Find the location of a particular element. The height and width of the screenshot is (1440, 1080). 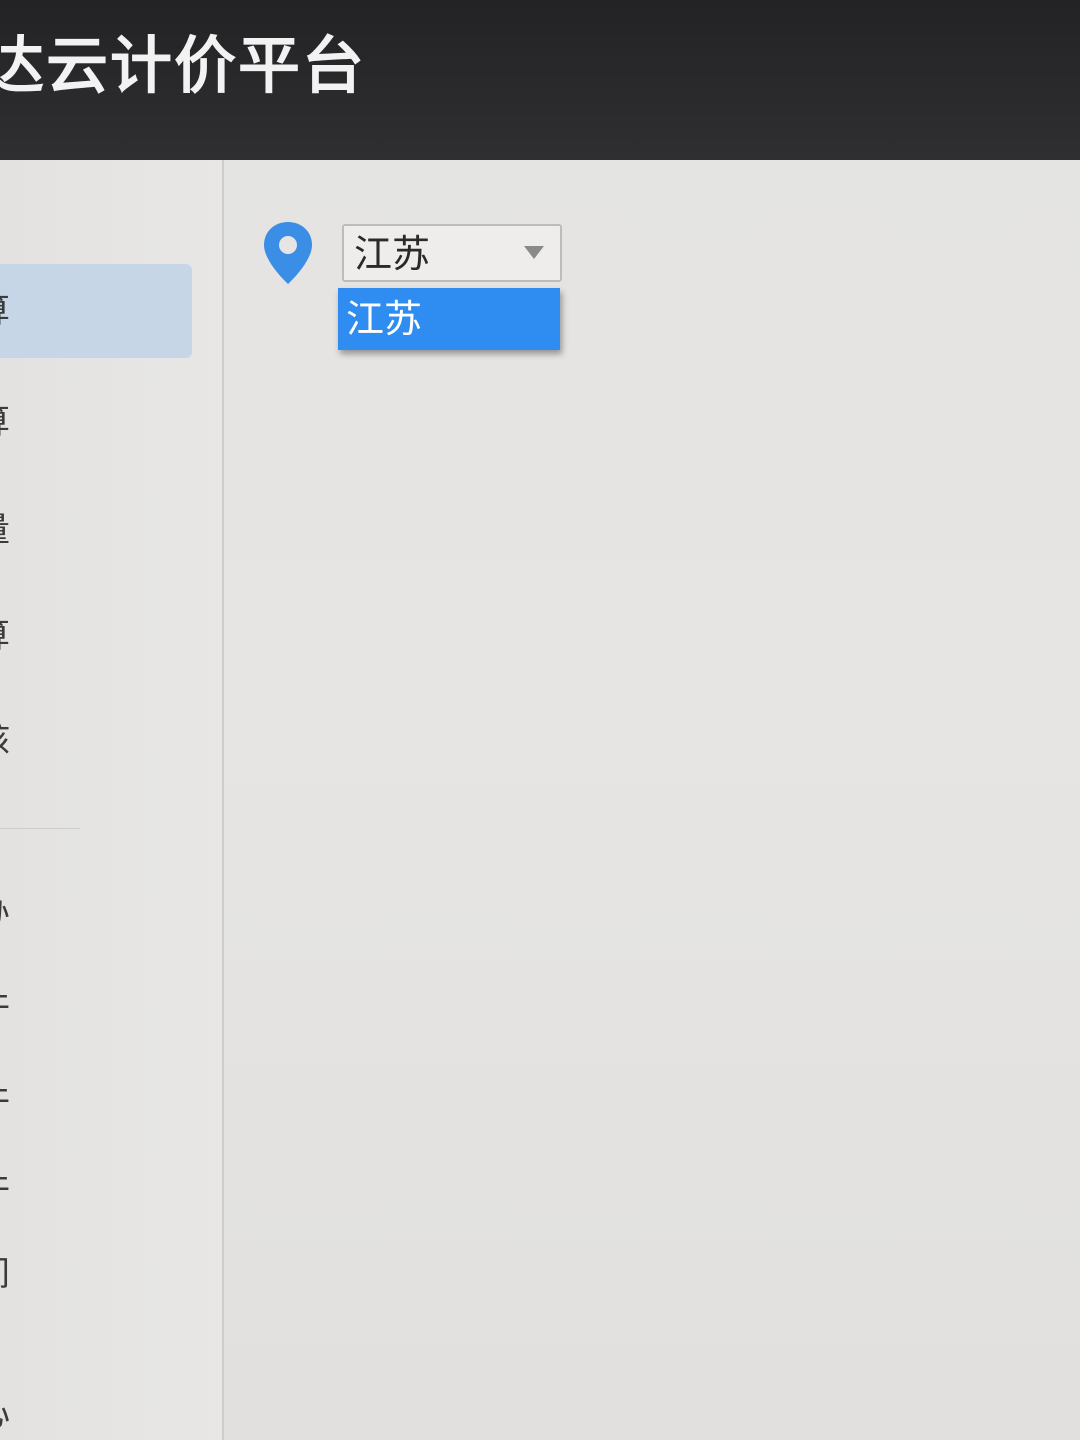

province-option-jiangsu: 江苏 is located at coordinates (384, 319).